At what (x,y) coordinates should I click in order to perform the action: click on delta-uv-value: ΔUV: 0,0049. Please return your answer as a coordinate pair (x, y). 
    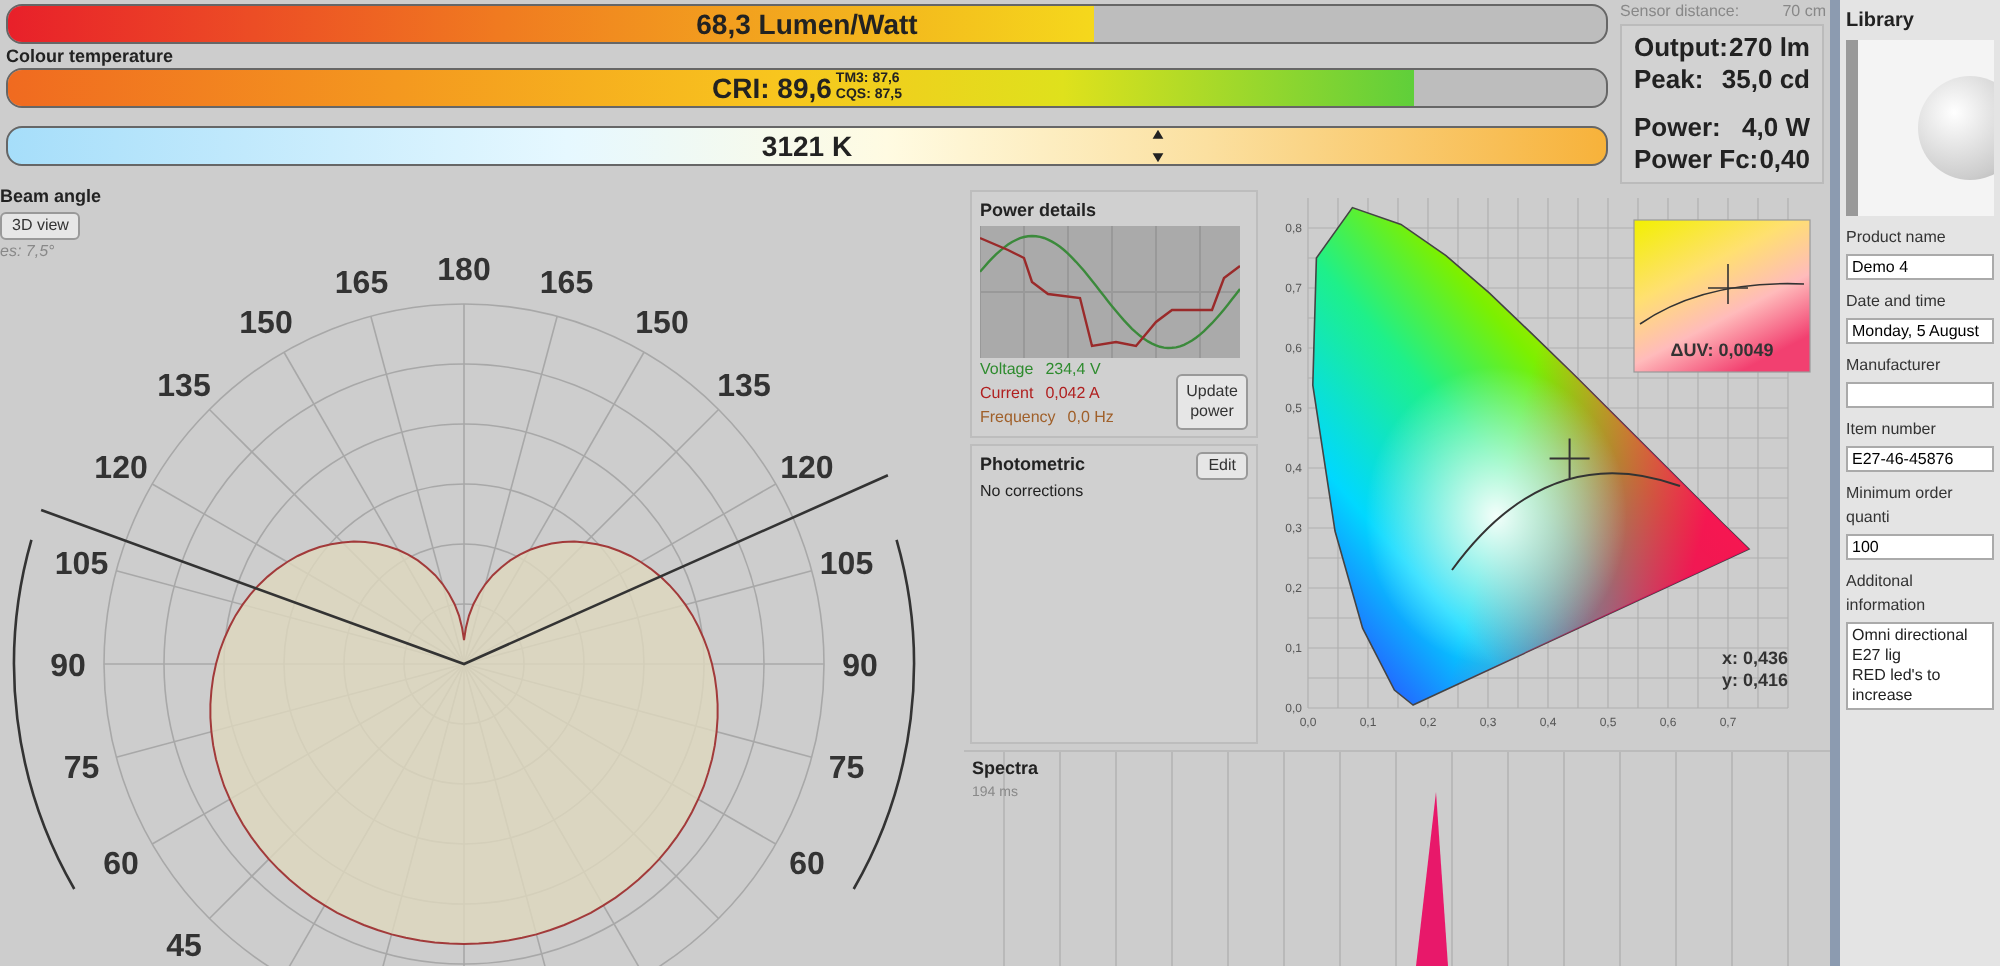
    Looking at the image, I should click on (1722, 350).